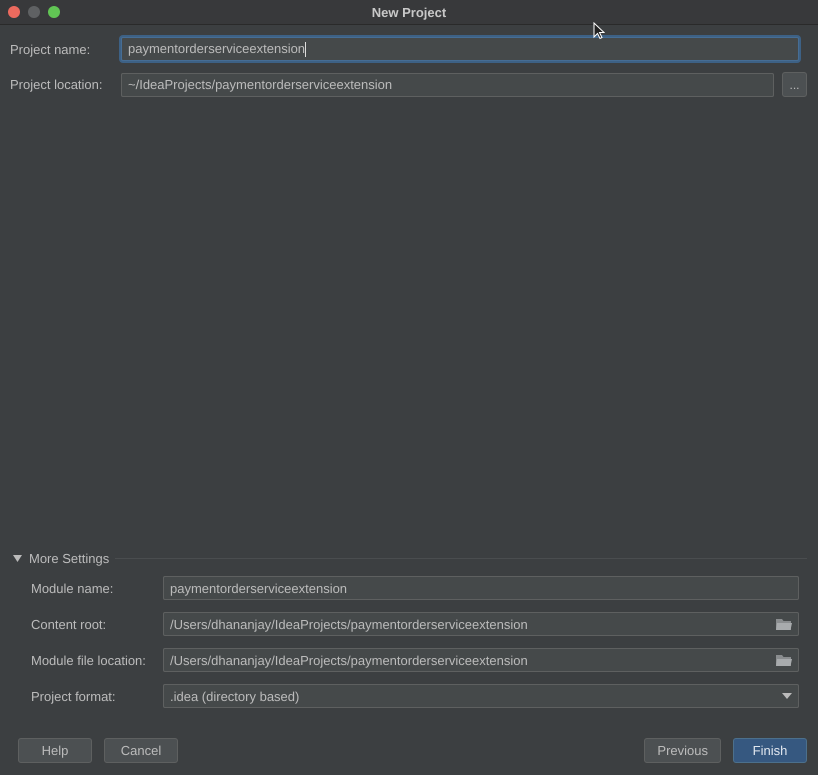 The image size is (818, 775). What do you see at coordinates (89, 660) in the screenshot?
I see `field-label: Module file location:` at bounding box center [89, 660].